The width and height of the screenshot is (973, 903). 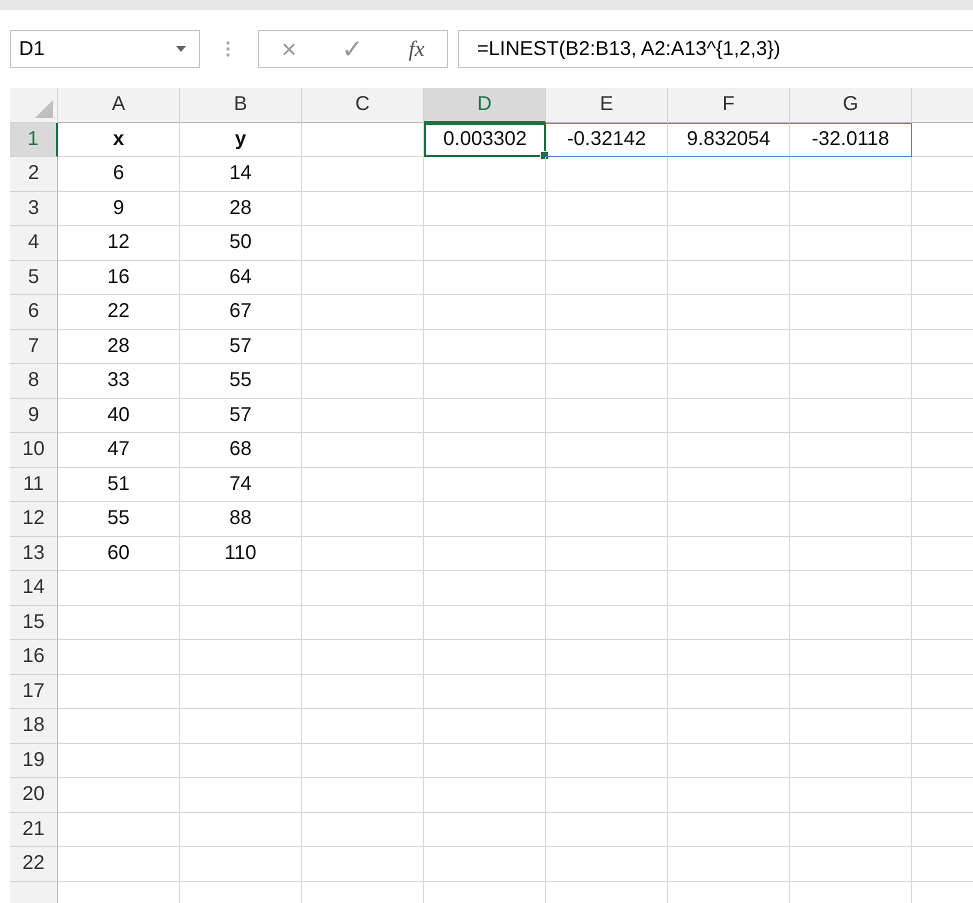 I want to click on table-cell: 9, so click(x=119, y=209).